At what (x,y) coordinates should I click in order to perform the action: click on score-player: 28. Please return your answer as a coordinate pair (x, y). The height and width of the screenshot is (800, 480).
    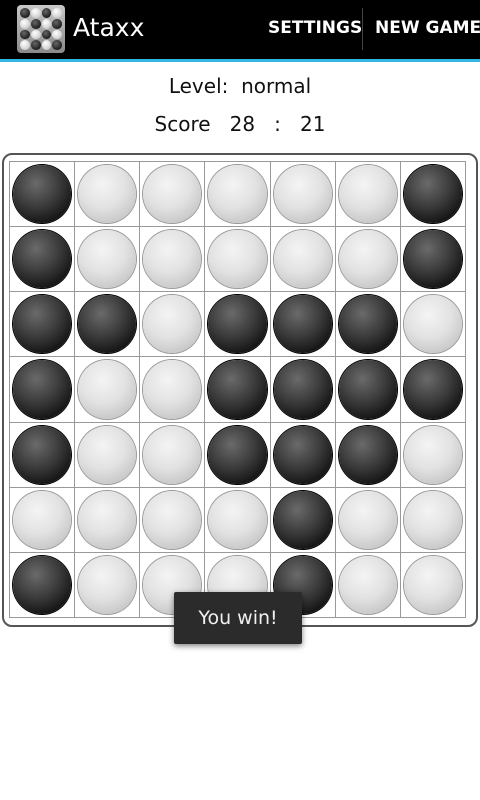
    Looking at the image, I should click on (242, 124).